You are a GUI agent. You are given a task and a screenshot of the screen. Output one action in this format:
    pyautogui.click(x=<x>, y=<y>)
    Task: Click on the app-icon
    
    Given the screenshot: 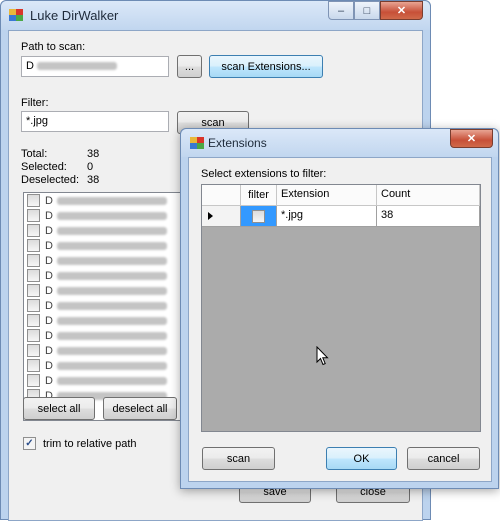 What is the action you would take?
    pyautogui.click(x=16, y=15)
    